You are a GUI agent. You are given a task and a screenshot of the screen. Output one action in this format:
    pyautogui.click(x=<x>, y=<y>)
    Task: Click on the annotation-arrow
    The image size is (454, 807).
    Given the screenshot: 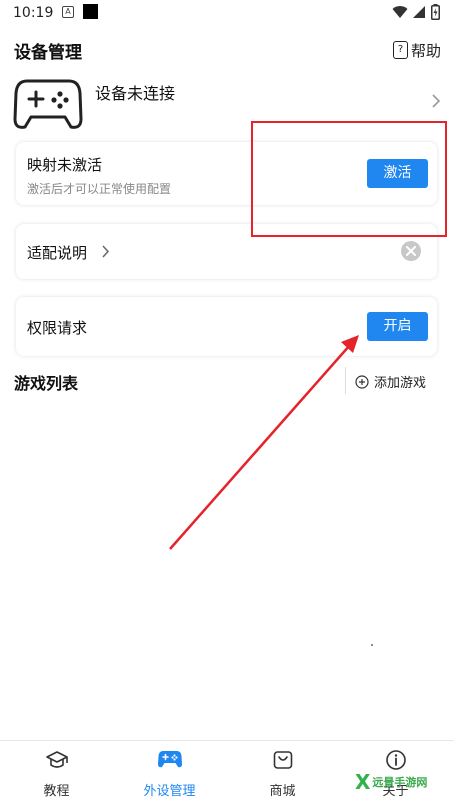 What is the action you would take?
    pyautogui.click(x=264, y=442)
    